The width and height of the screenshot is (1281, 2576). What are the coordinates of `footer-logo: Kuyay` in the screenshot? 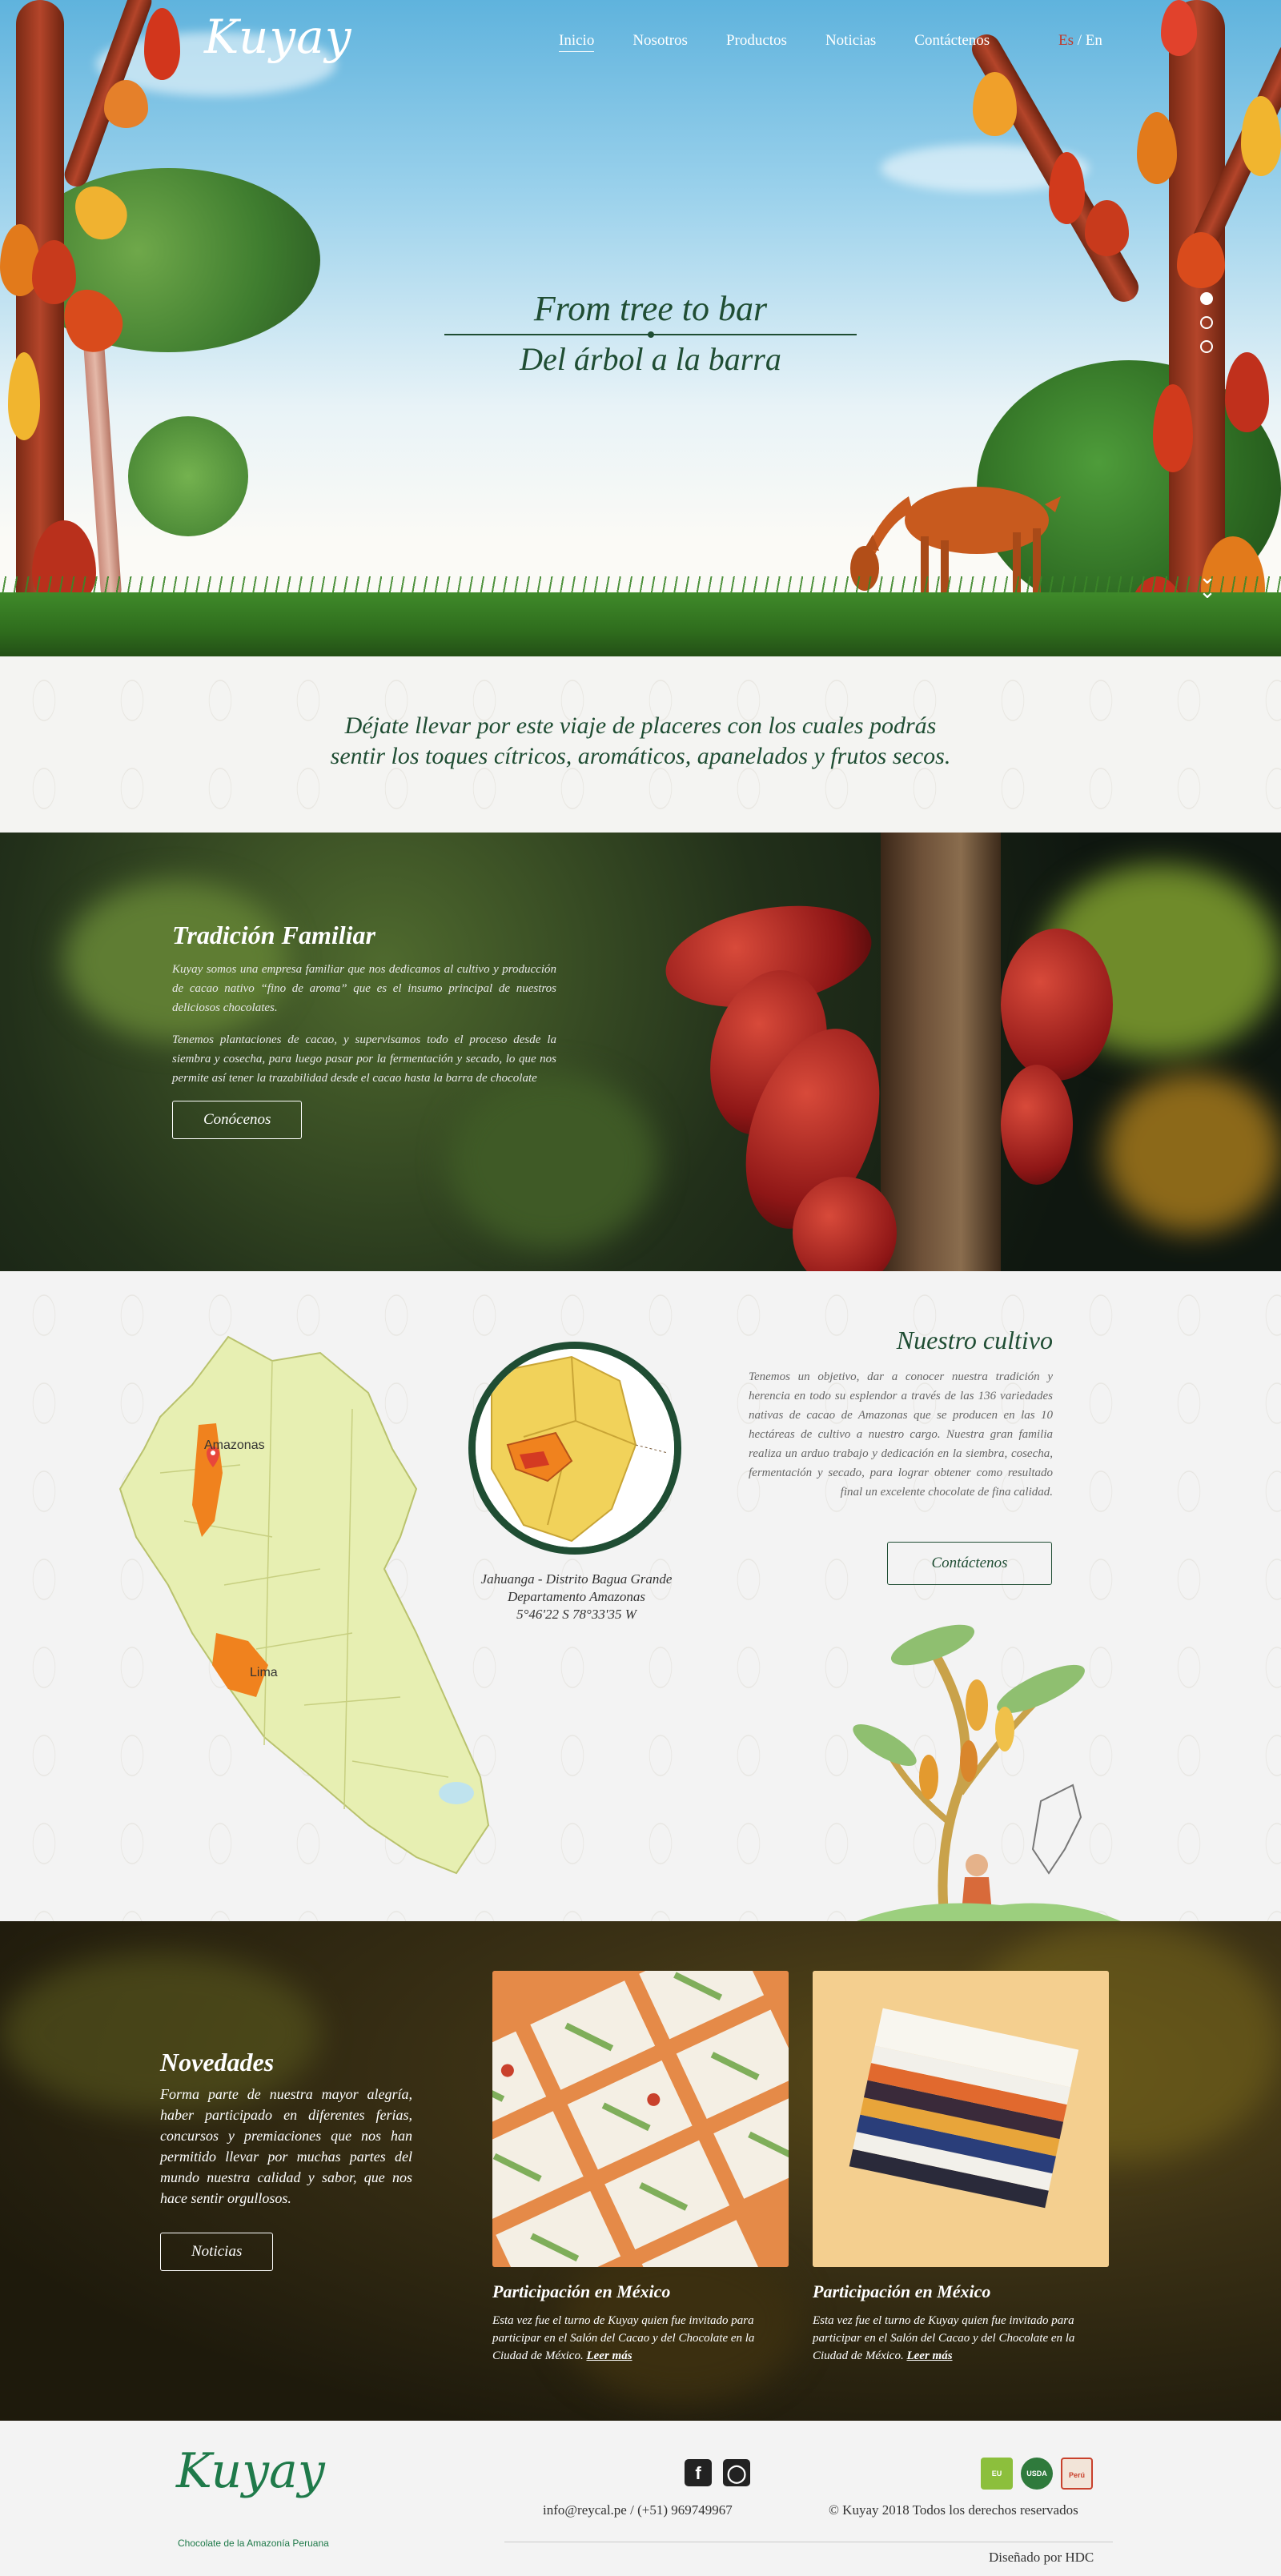 It's located at (250, 2471).